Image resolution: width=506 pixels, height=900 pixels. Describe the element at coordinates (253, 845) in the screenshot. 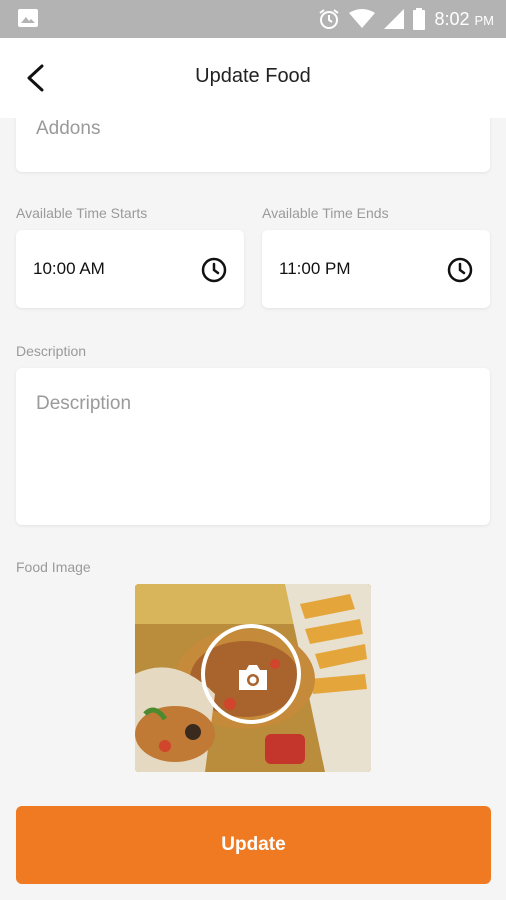

I see `update-button: Update` at that location.